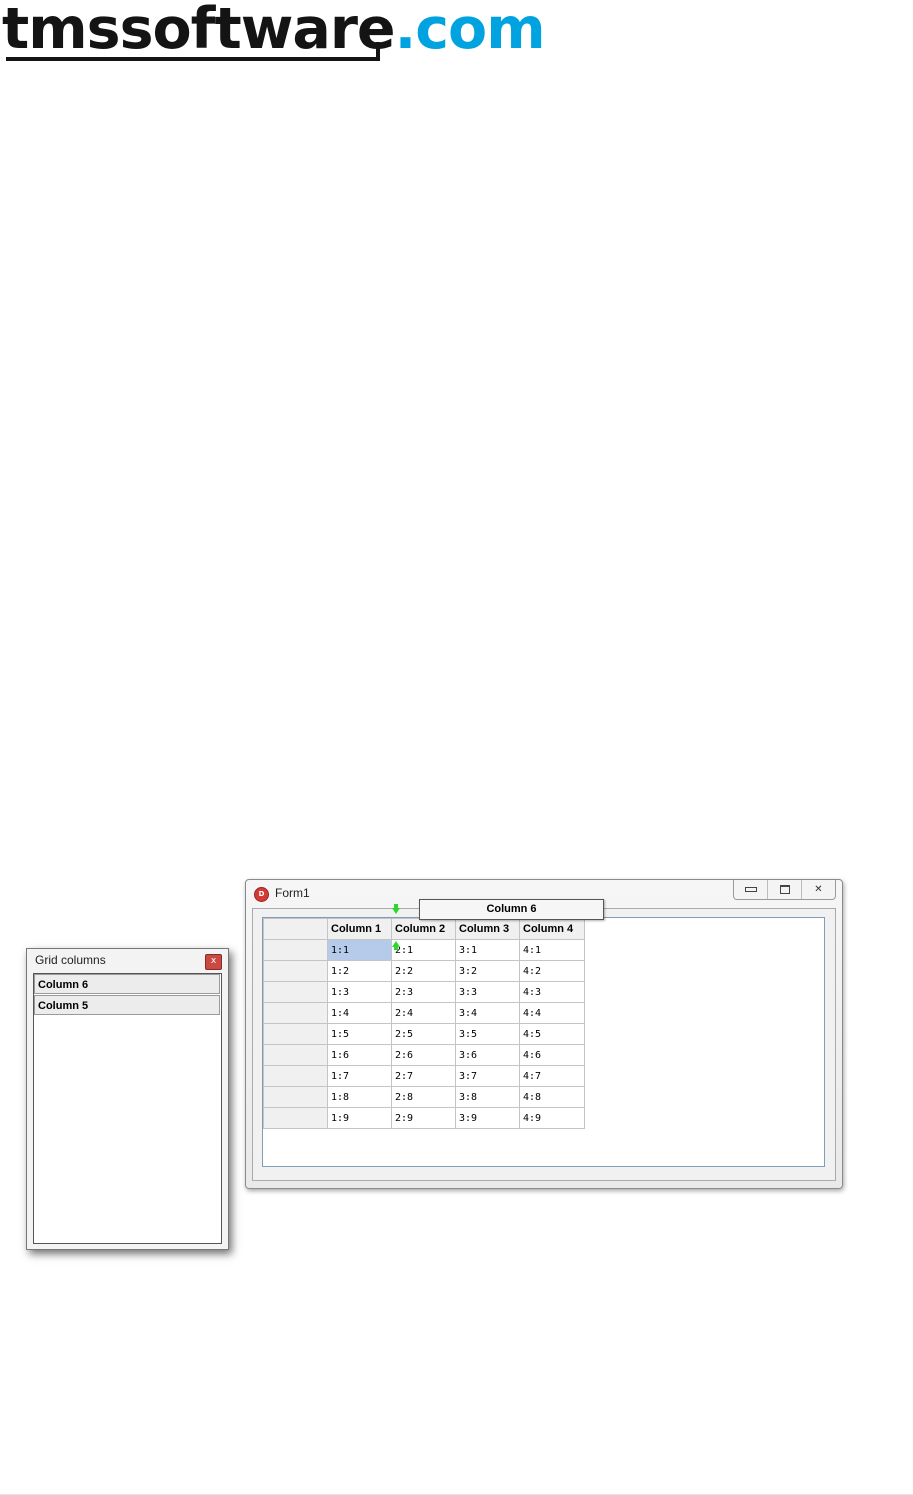  I want to click on grid-cell: 2:3, so click(423, 992).